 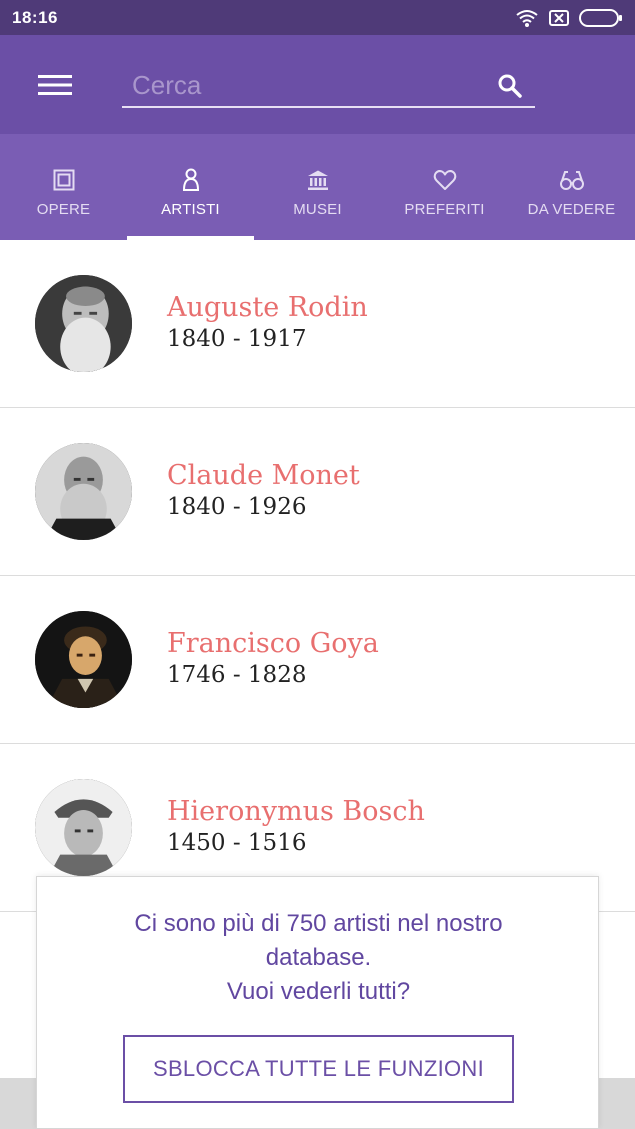 I want to click on artist-item-rodin: Auguste Rodin 1840 - 1917, so click(x=317, y=324).